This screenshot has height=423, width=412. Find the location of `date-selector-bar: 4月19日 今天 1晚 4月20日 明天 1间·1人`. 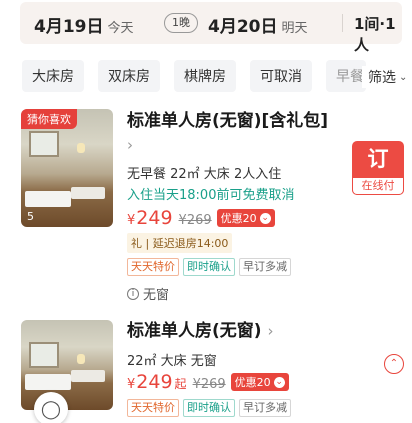

date-selector-bar: 4月19日 今天 1晚 4月20日 明天 1间·1人 is located at coordinates (211, 28).